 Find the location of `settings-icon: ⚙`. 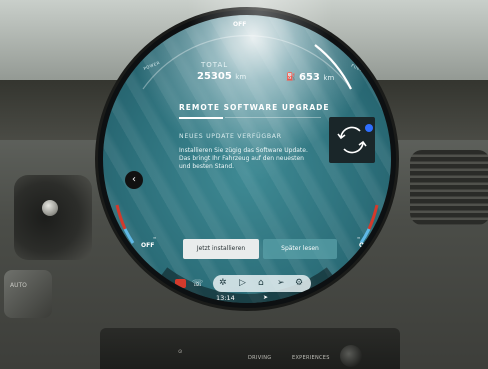

settings-icon: ⚙ is located at coordinates (299, 283).